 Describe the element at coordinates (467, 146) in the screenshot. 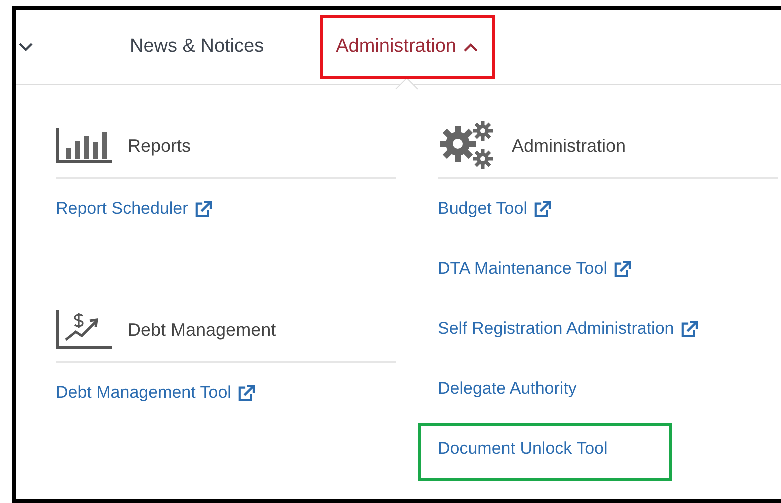

I see `gears-icon` at that location.